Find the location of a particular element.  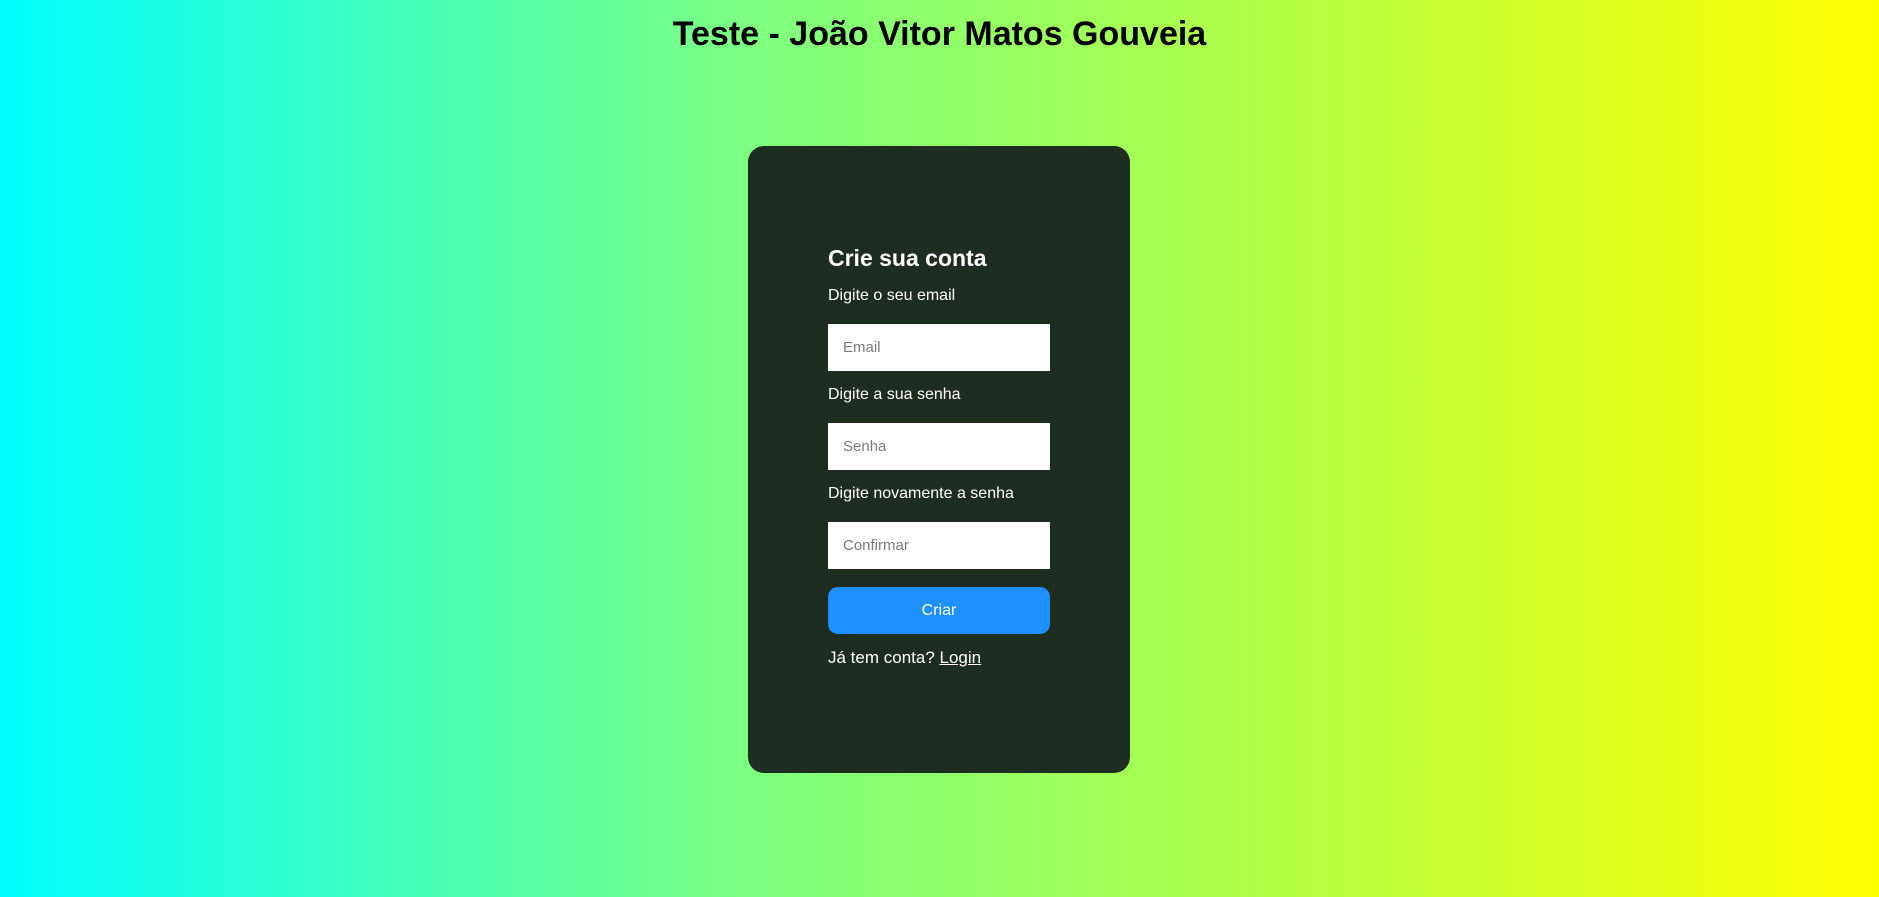

form-heading: Crie sua conta is located at coordinates (907, 258).